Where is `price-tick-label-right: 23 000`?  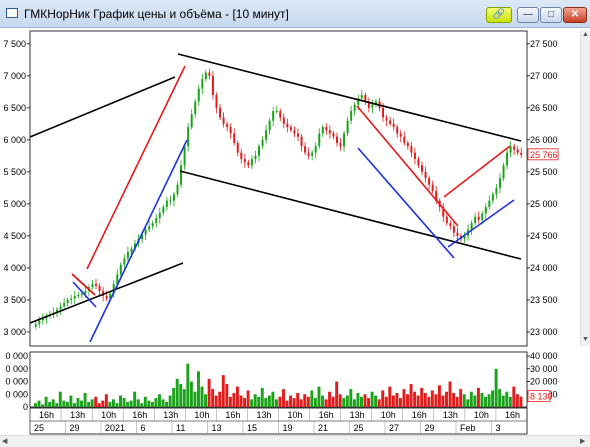 price-tick-label-right: 23 000 is located at coordinates (544, 332).